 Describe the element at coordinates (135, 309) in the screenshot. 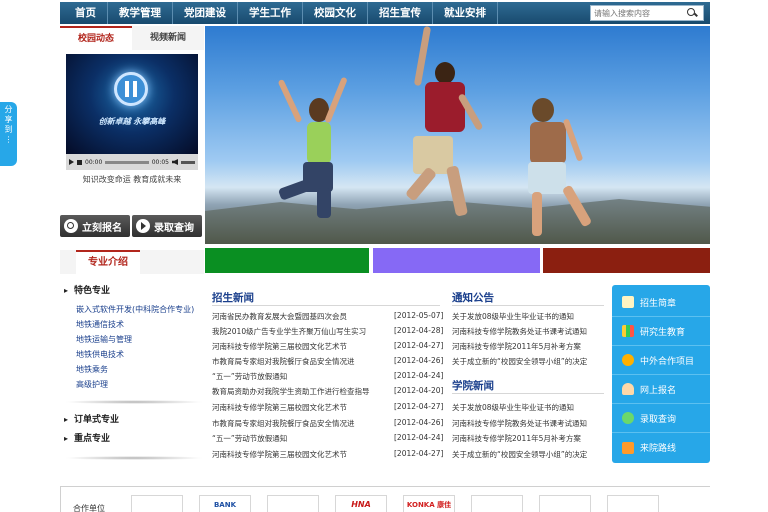

I see `major-item: 嵌入式软件开发(中科院合作专业)` at that location.